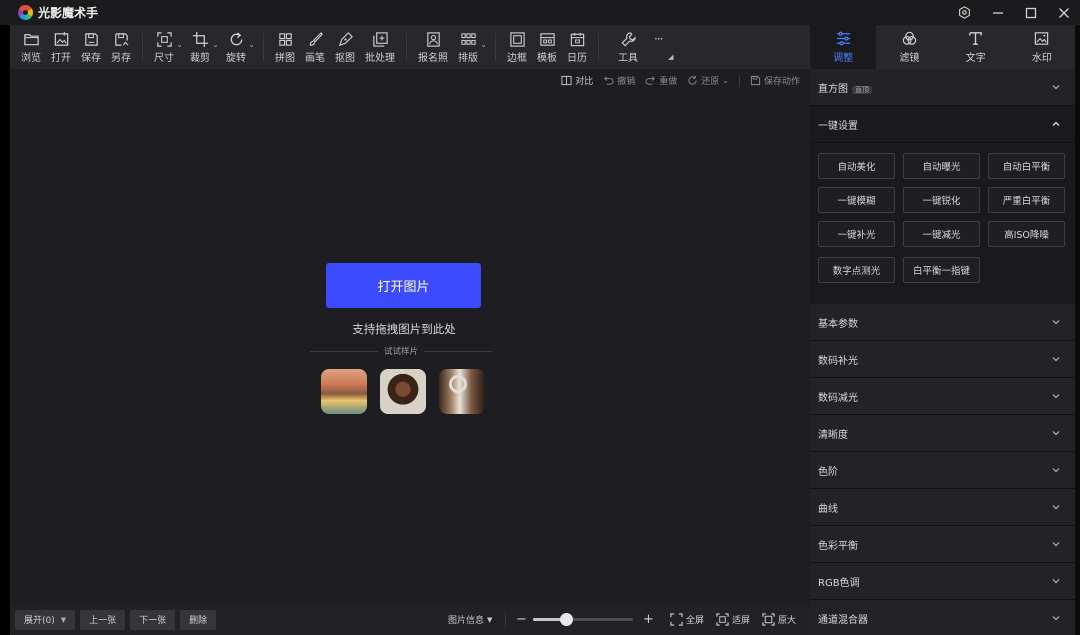 The width and height of the screenshot is (1080, 635). I want to click on tab-adjust: 调整, so click(843, 47).